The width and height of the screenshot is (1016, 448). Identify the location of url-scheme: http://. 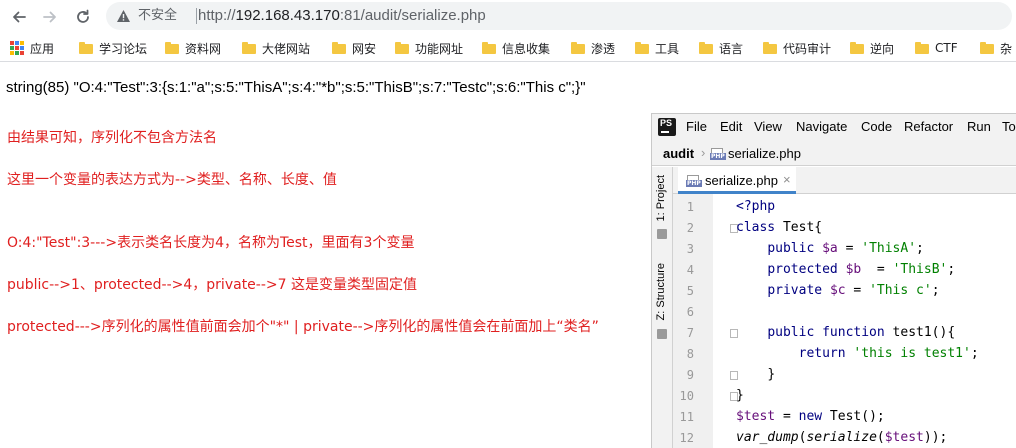
(217, 15).